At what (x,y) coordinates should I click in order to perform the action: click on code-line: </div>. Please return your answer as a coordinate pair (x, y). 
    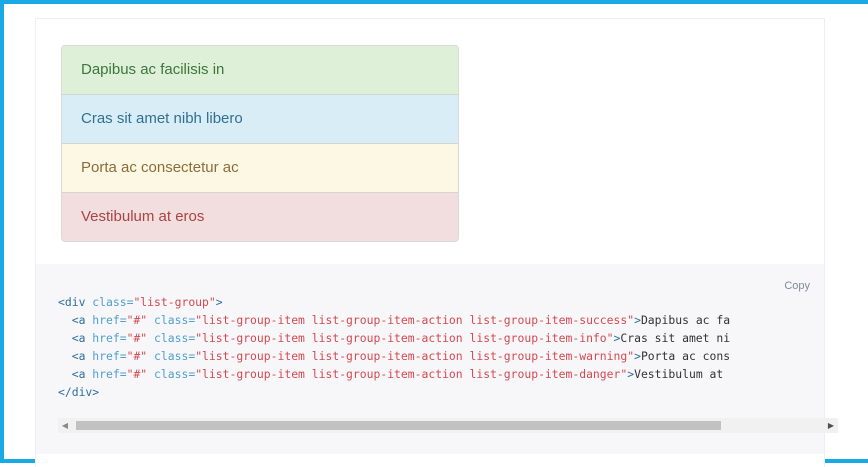
    Looking at the image, I should click on (78, 392).